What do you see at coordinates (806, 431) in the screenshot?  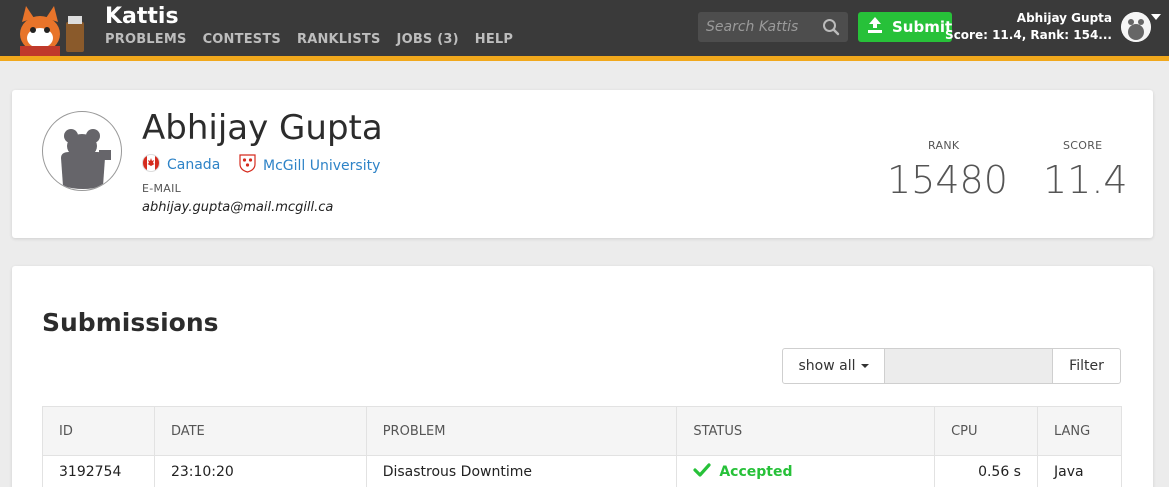 I see `col-status: STATUS` at bounding box center [806, 431].